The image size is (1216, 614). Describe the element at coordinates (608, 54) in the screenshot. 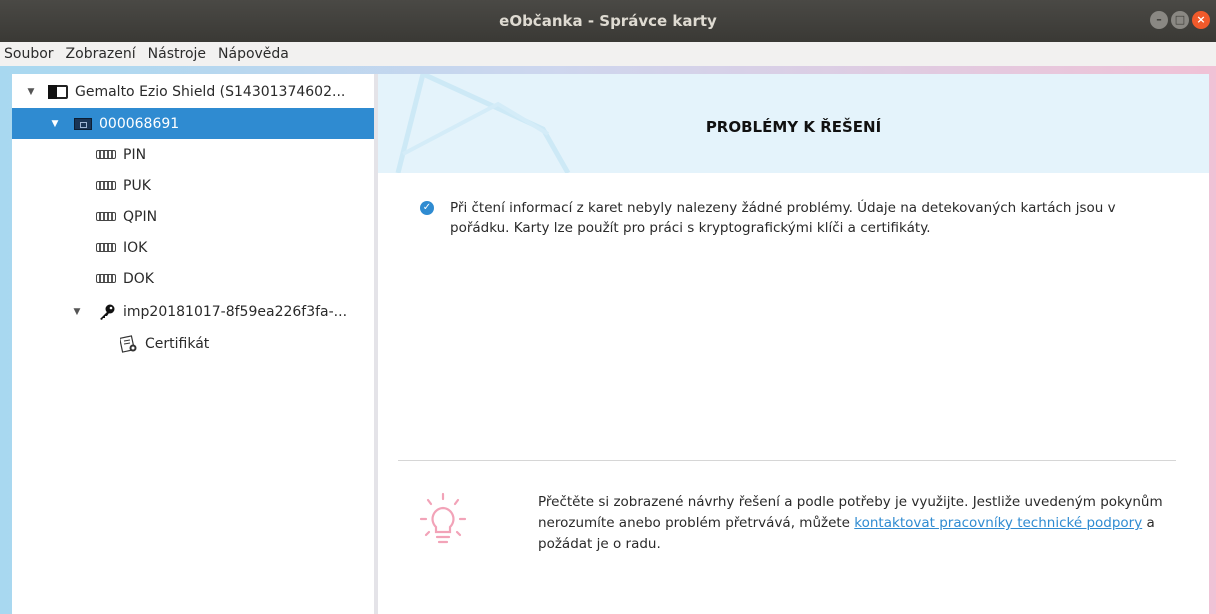

I see `menu-bar: Soubor Zobrazení Nástroje Nápověda` at that location.